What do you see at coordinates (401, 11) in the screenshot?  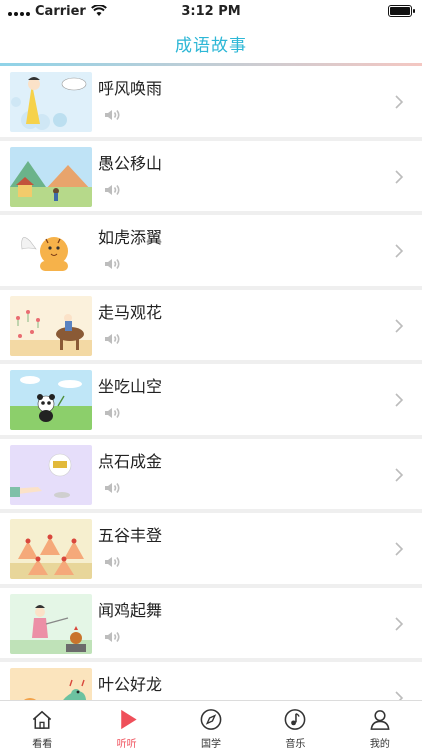 I see `battery-icon` at bounding box center [401, 11].